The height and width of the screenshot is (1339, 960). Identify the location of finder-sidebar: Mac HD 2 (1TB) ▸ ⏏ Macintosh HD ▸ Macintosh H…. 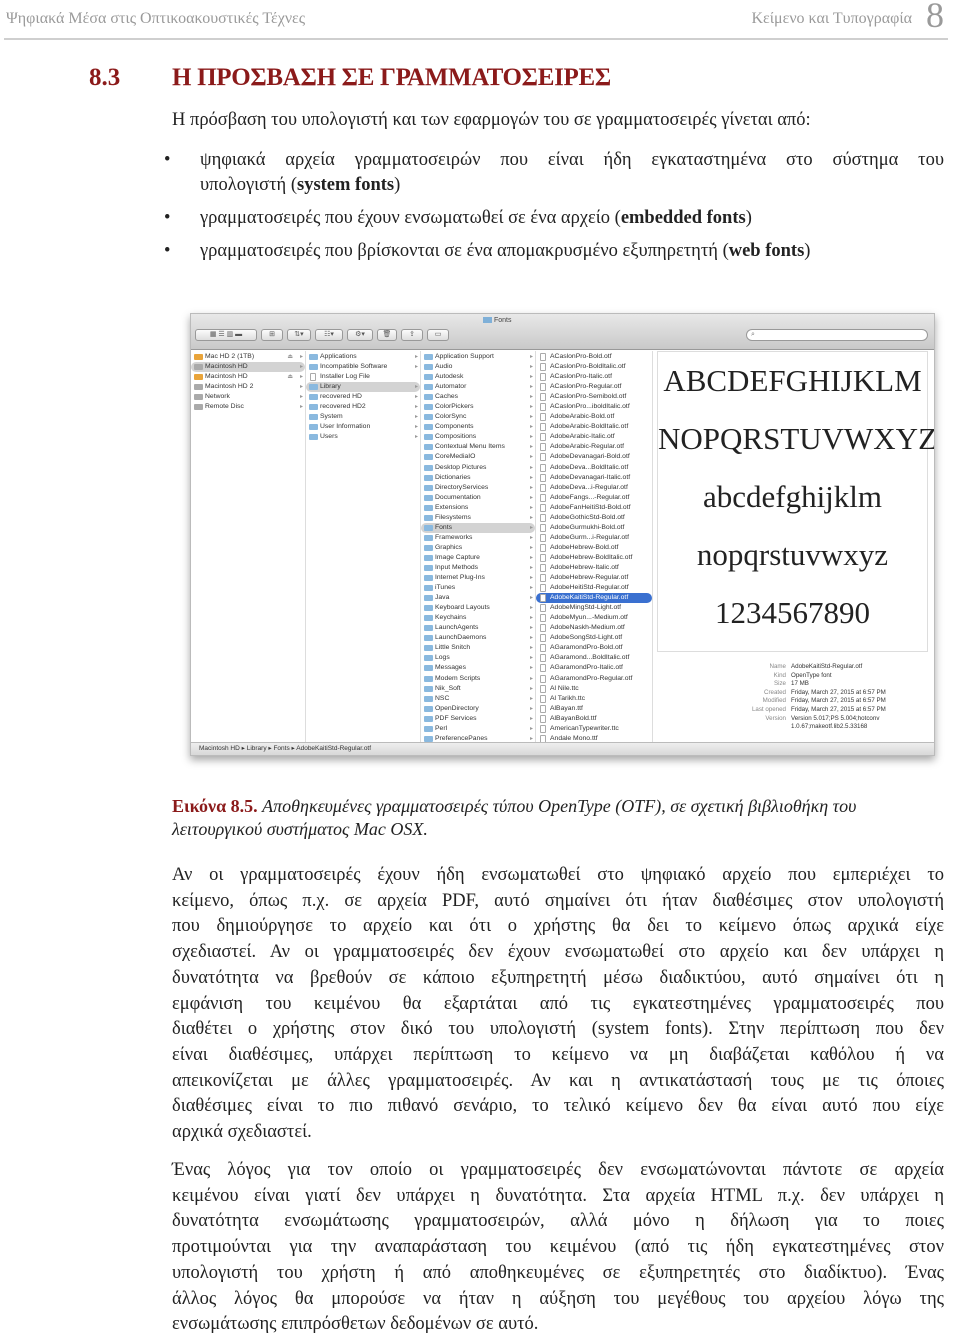
(248, 546).